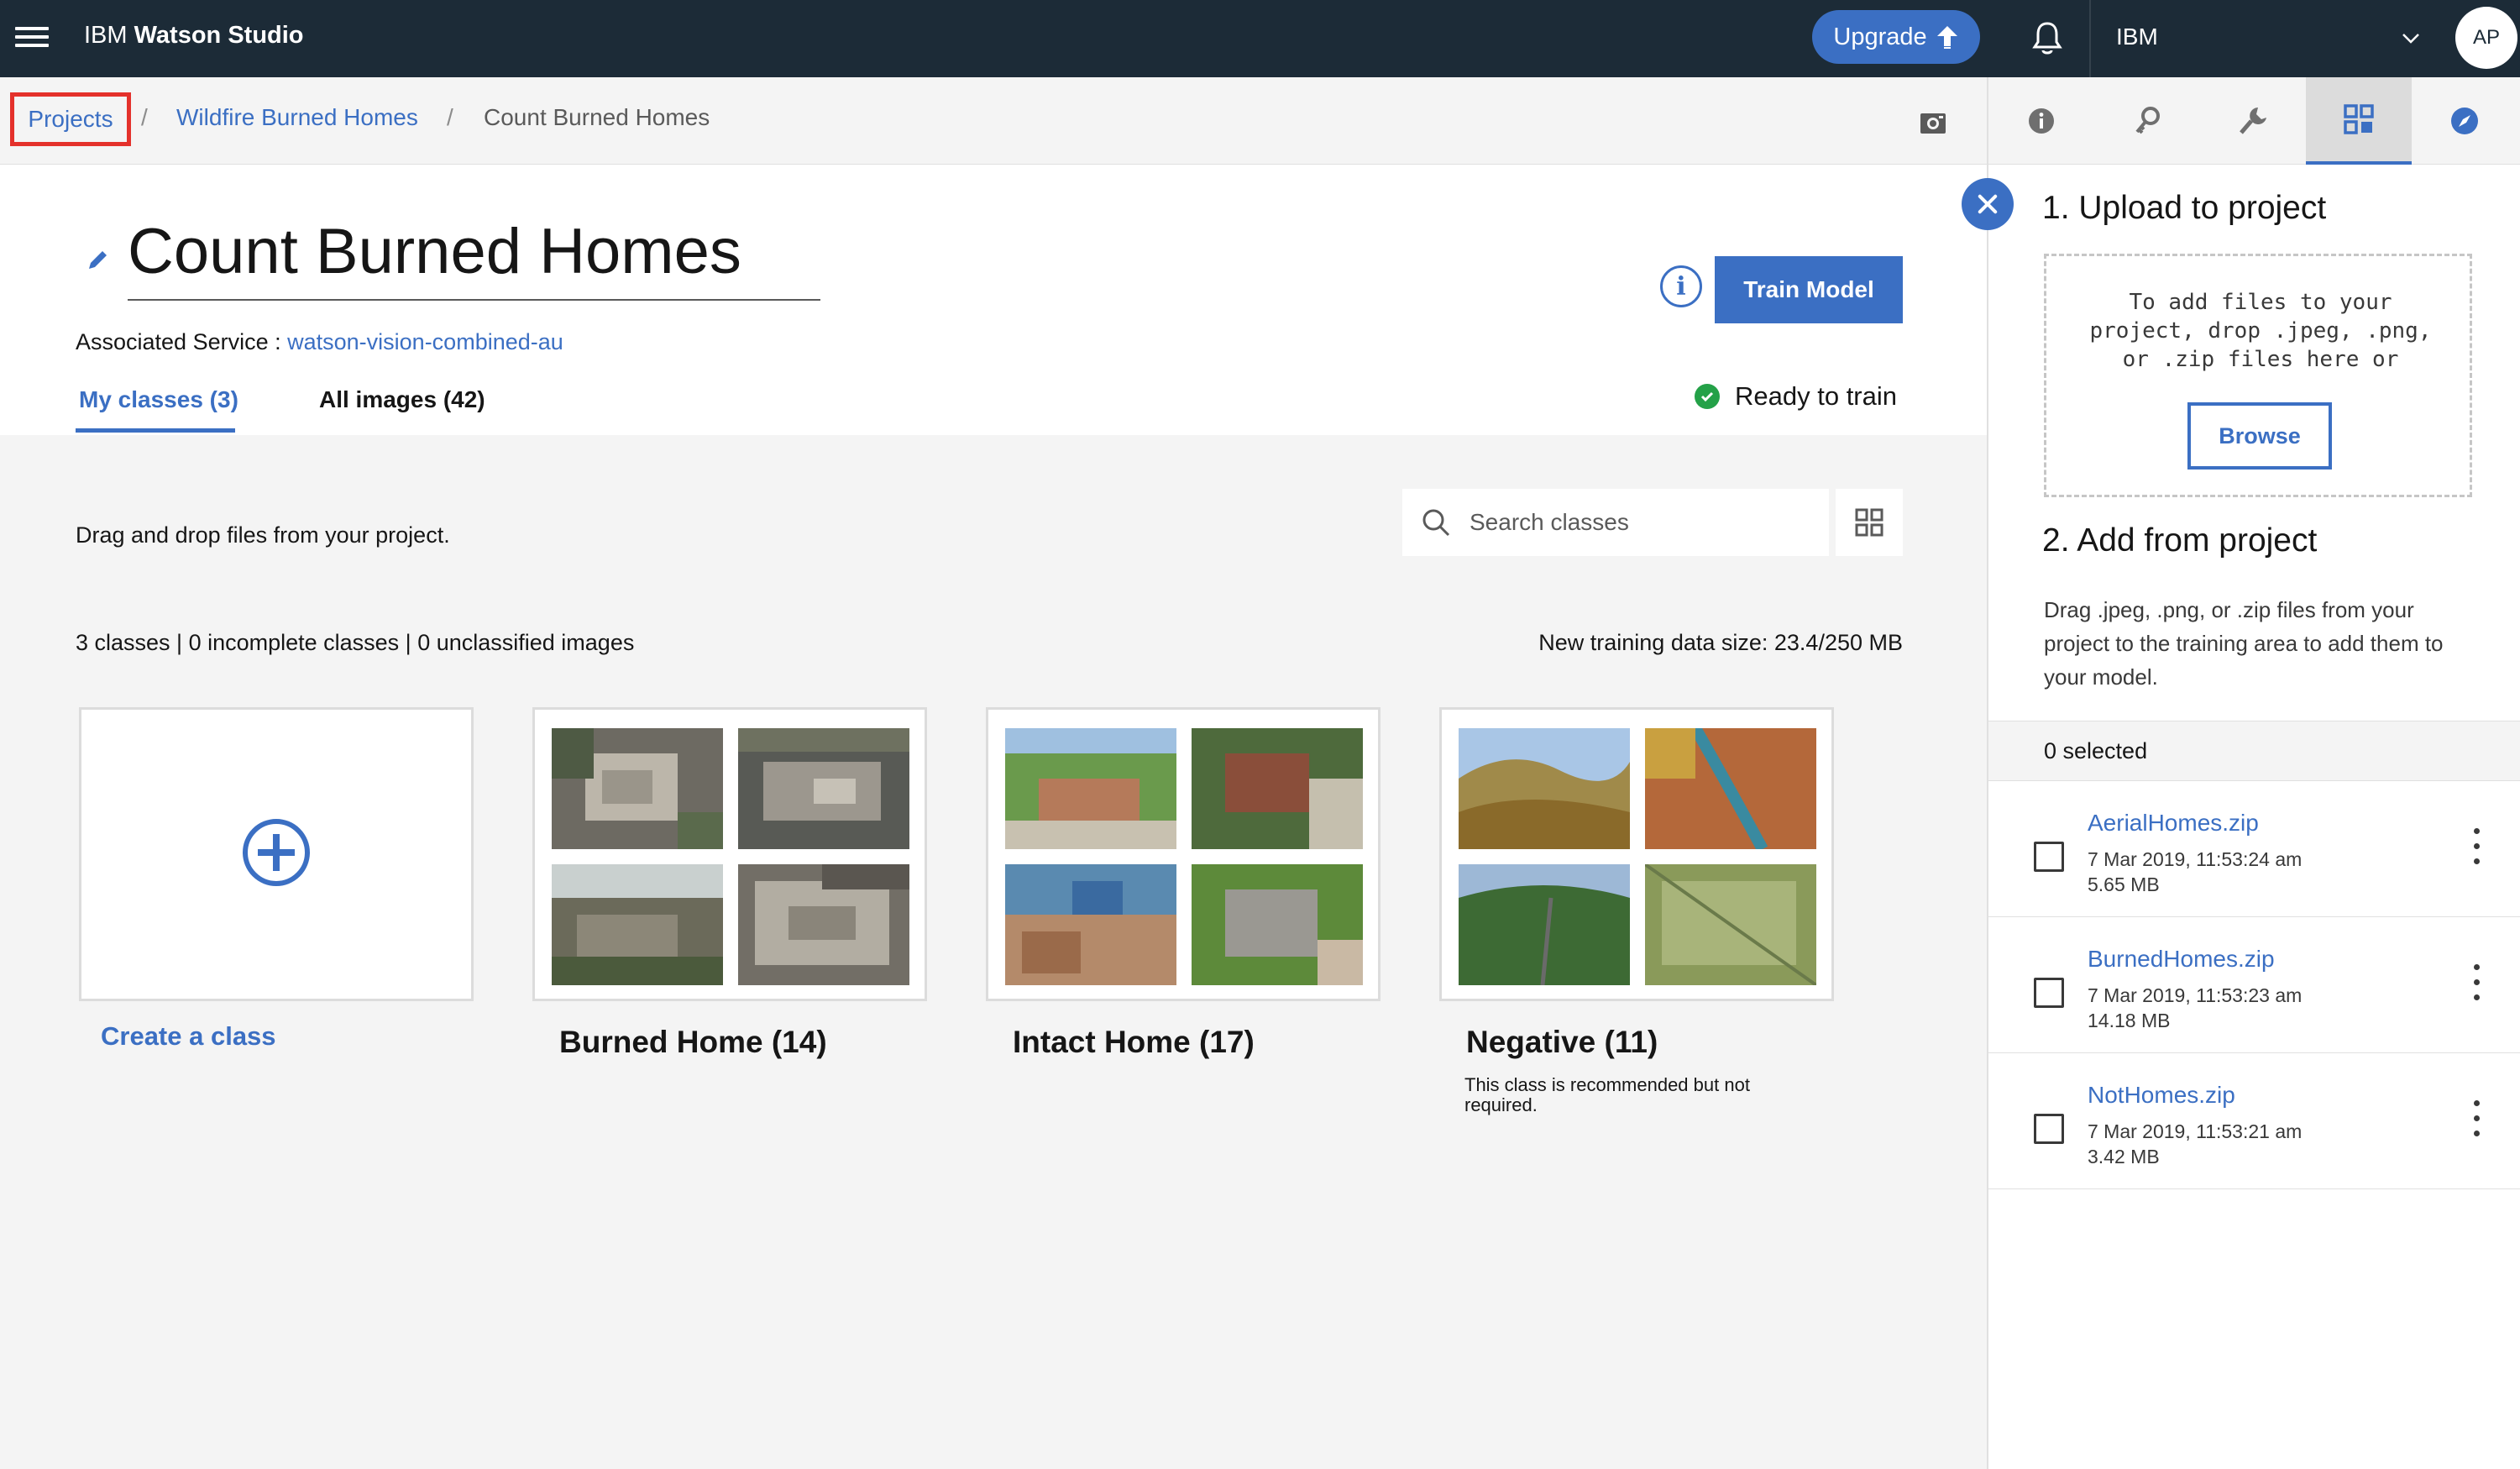 The image size is (2520, 1469). Describe the element at coordinates (1816, 396) in the screenshot. I see `status-text: Ready to train` at that location.